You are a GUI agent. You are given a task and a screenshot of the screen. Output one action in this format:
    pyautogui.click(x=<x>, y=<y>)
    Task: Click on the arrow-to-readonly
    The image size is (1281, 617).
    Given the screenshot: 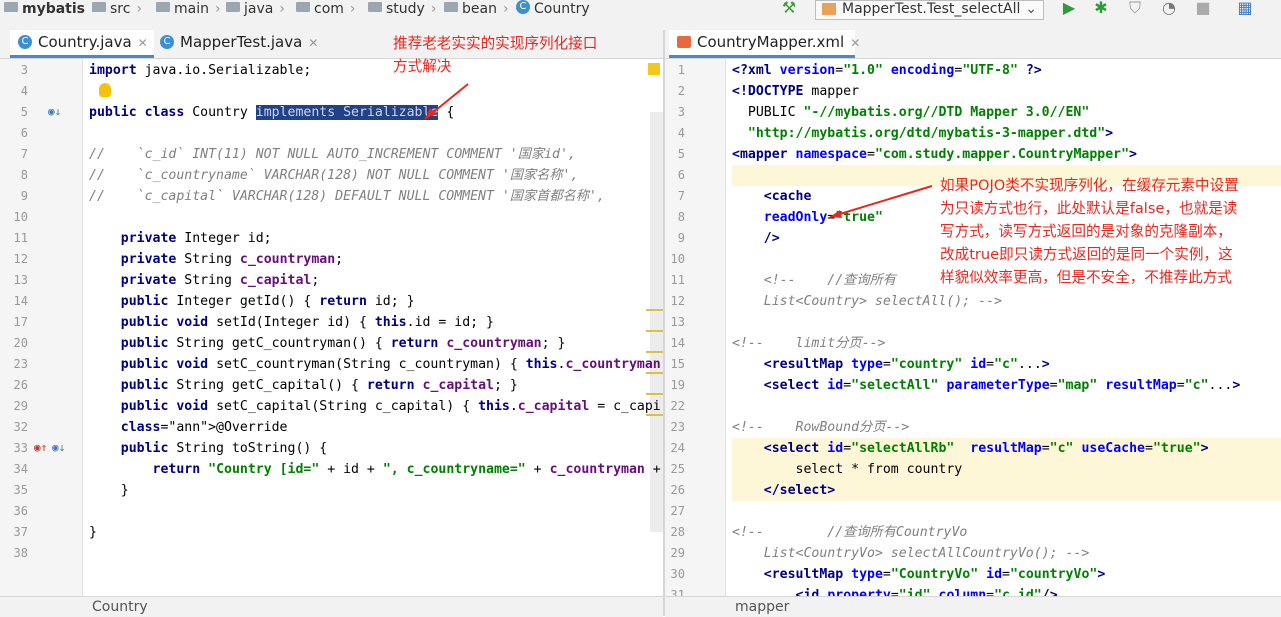 What is the action you would take?
    pyautogui.click(x=881, y=201)
    